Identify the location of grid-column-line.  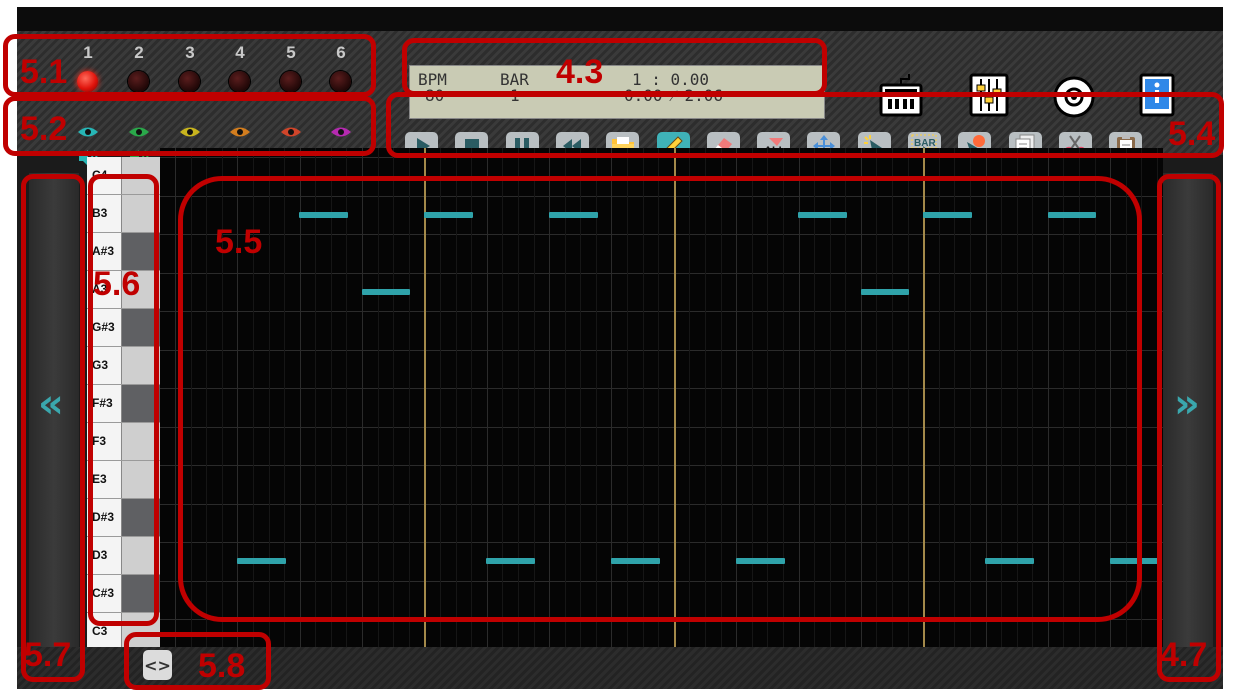
(175, 397).